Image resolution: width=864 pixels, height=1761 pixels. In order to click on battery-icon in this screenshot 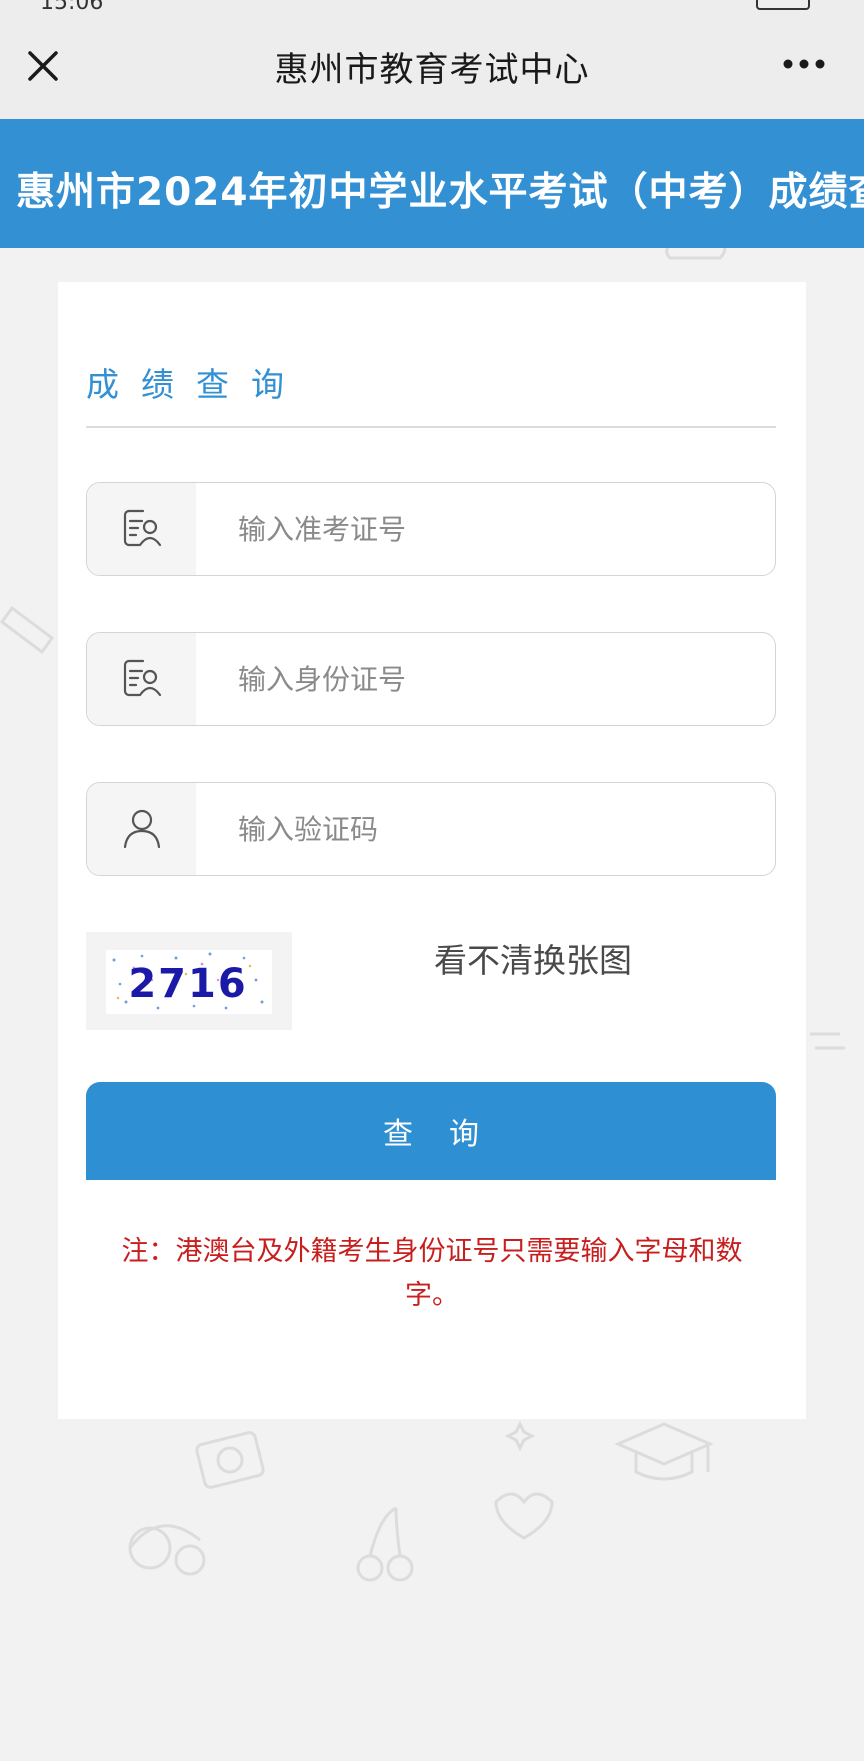, I will do `click(783, 5)`.